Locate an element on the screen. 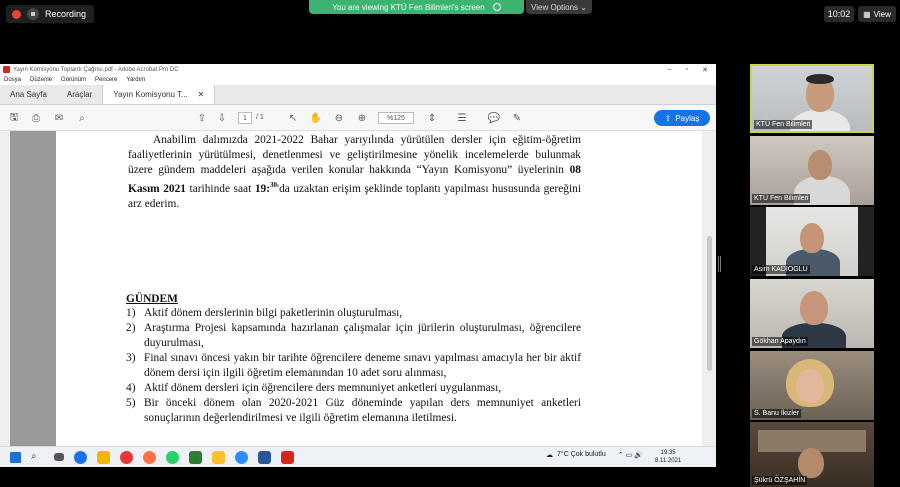  cloud-icon: ☁ is located at coordinates (549, 455).